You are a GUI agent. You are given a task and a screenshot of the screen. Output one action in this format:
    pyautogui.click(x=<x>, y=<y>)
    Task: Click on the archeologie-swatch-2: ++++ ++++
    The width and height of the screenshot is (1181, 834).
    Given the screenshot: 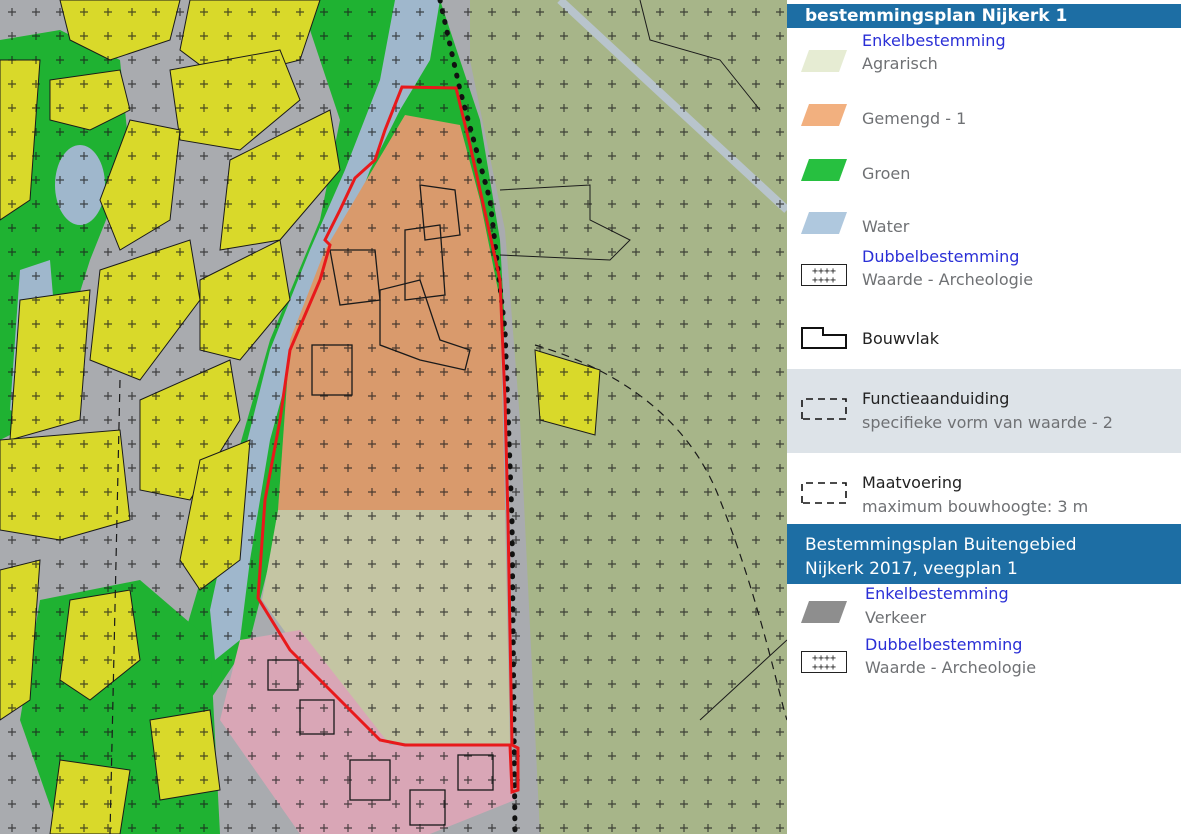 What is the action you would take?
    pyautogui.click(x=824, y=662)
    